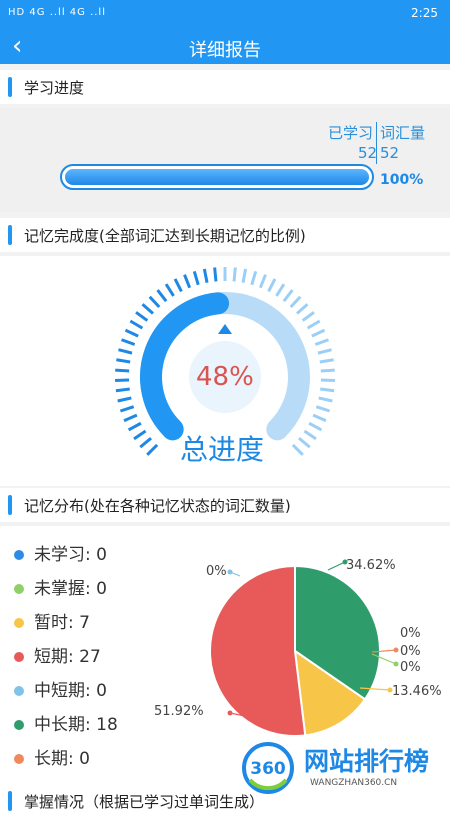 The width and height of the screenshot is (450, 818). I want to click on gauge-title: 总进度, so click(222, 448).